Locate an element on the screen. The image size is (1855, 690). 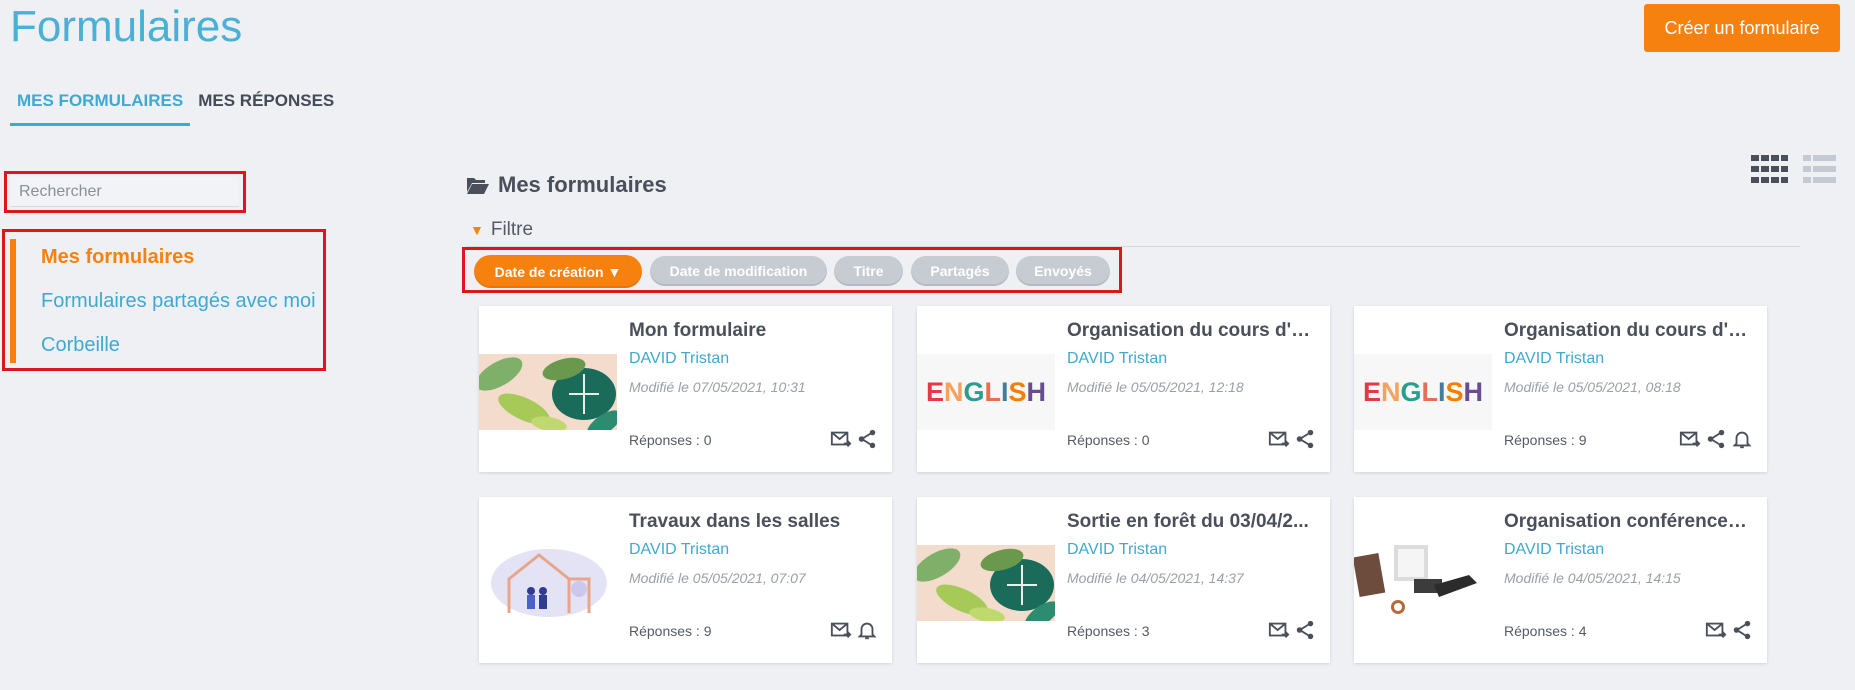
form-modified-date: Modifié le 05/05/2021, 12:18 is located at coordinates (1155, 387).